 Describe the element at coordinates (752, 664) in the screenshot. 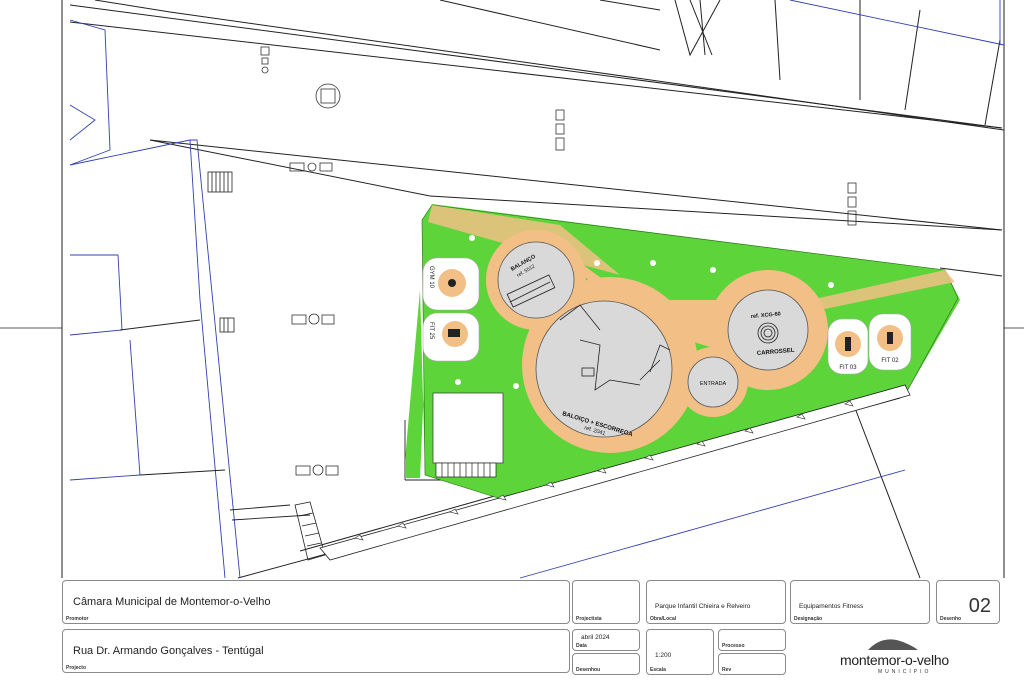

I see `rev-cell: Rev` at that location.